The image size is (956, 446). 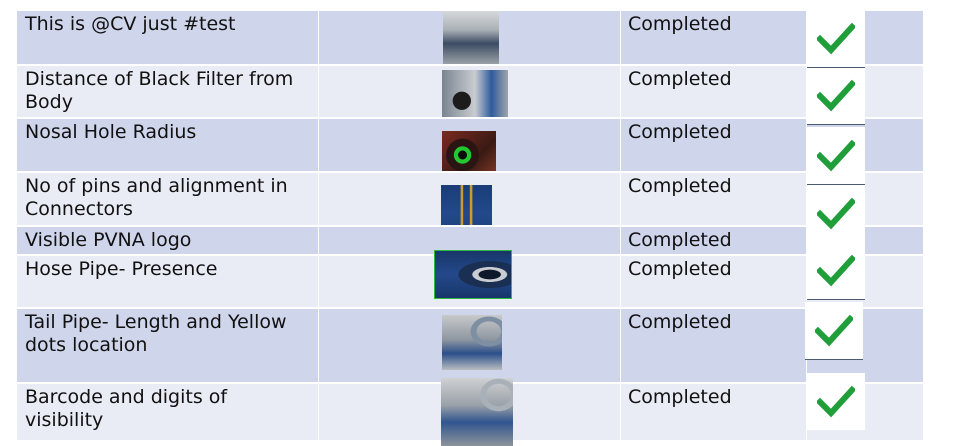 I want to click on feature-cell: Distance of Black Filter from Body, so click(x=168, y=91).